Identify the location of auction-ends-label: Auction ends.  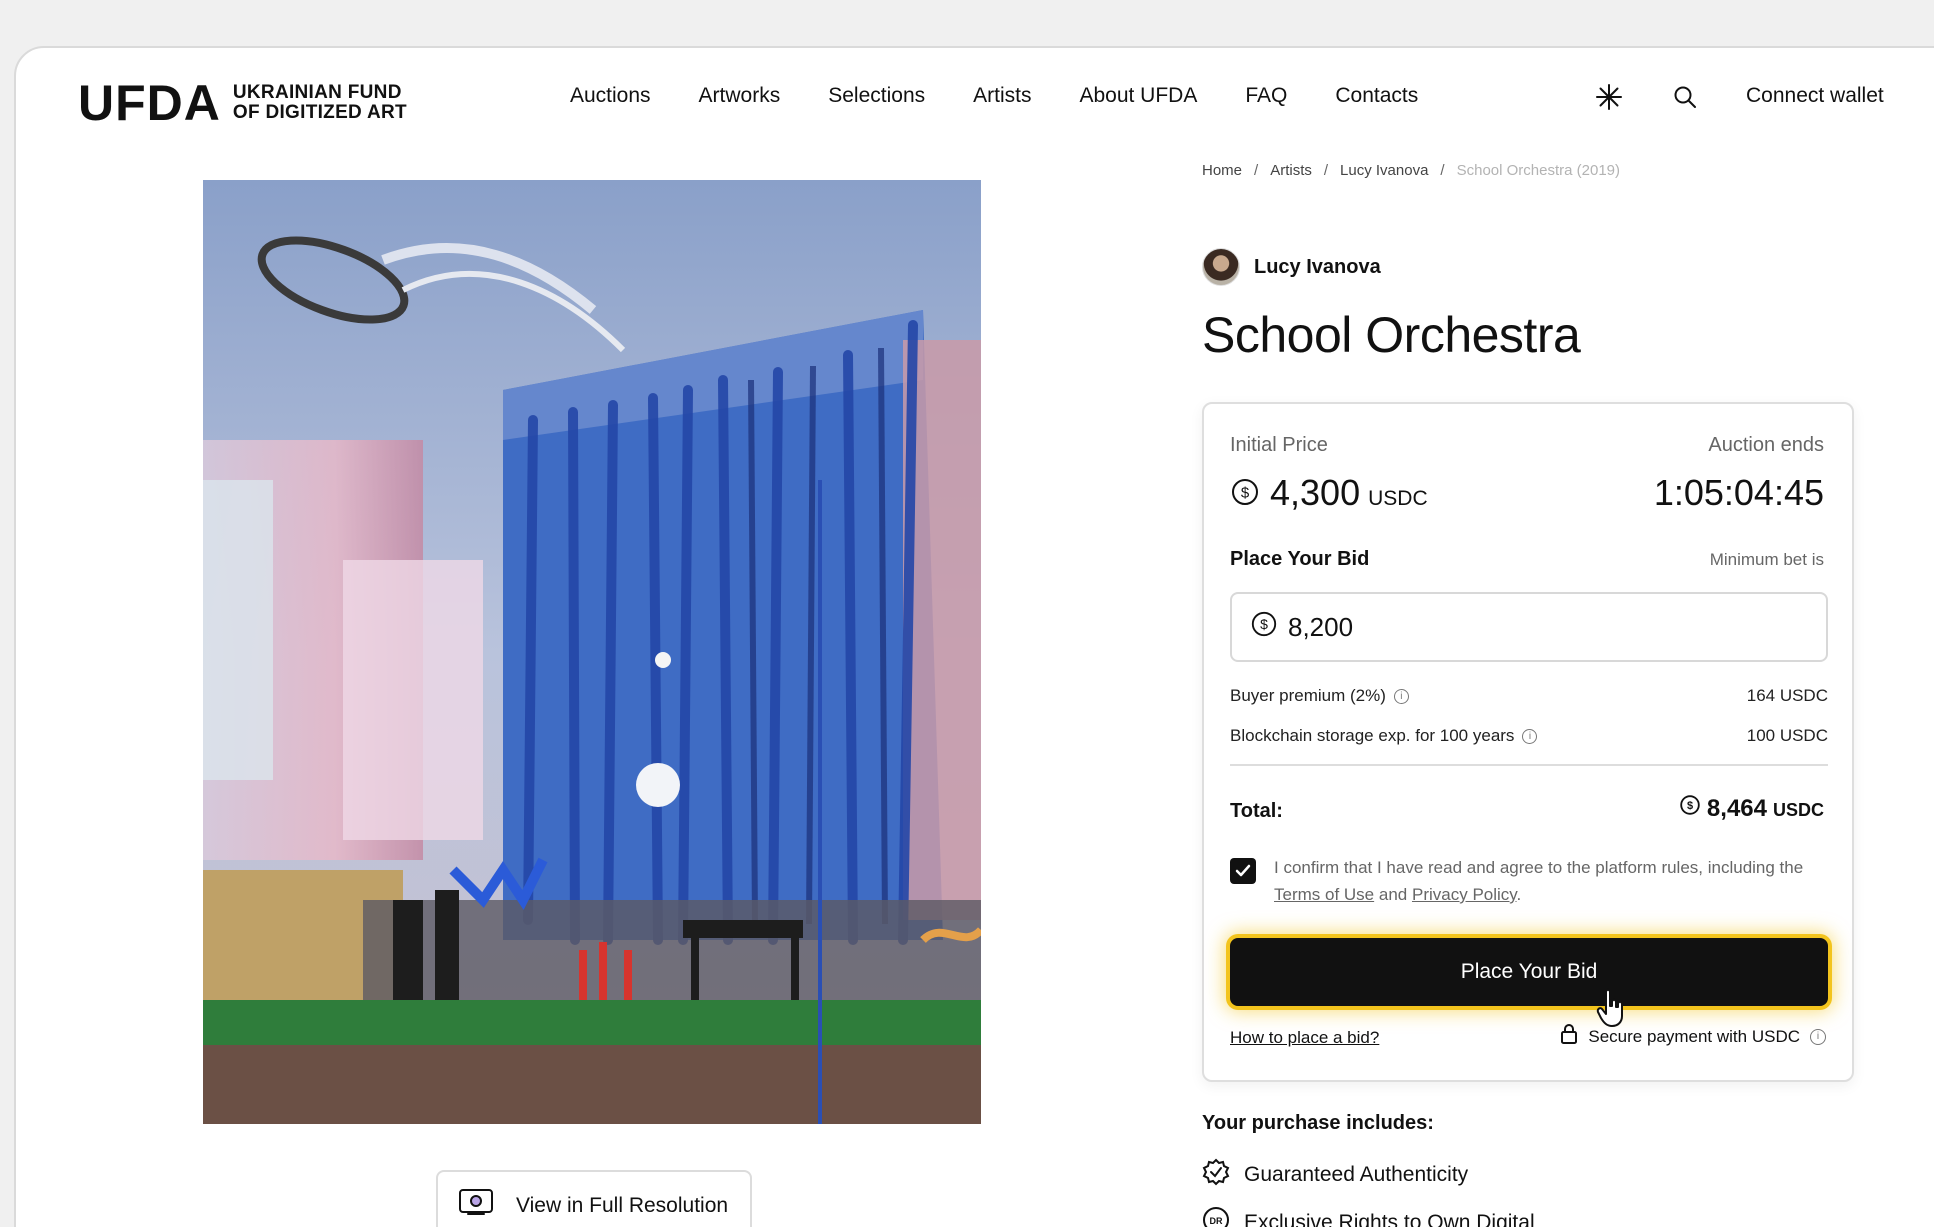
(1766, 445).